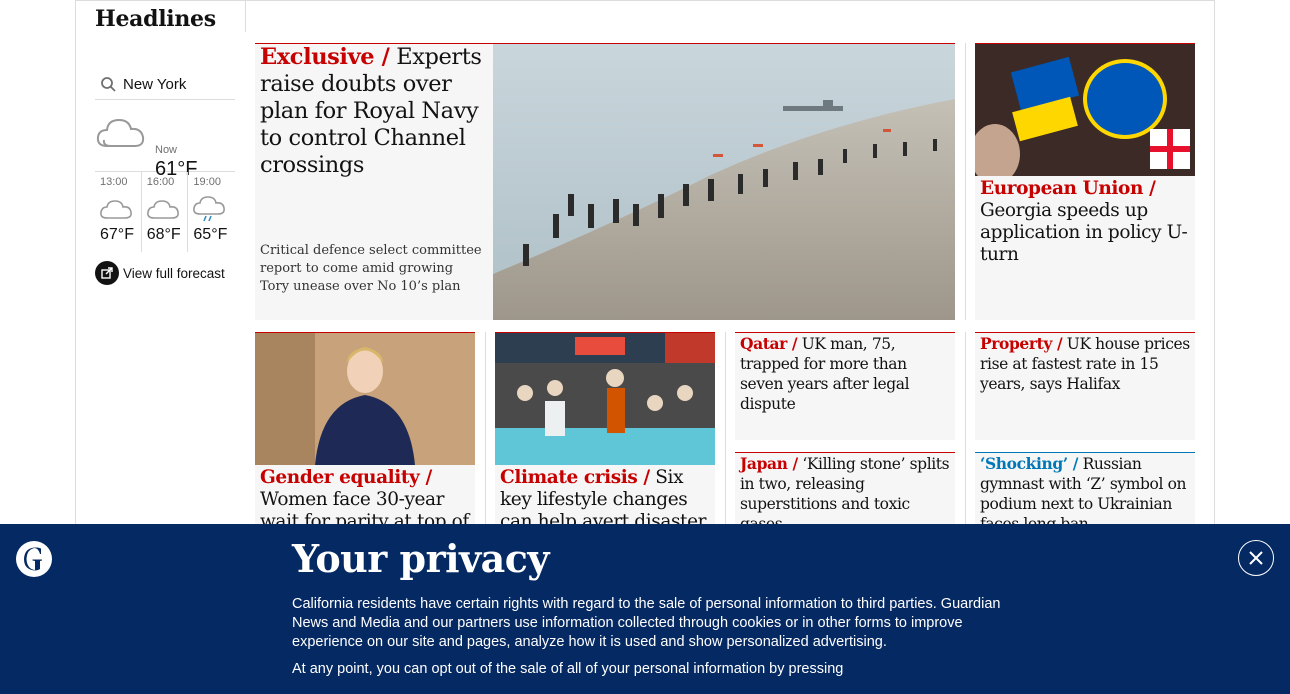 The image size is (1290, 694). I want to click on view-forecast-label: View full forecast, so click(174, 273).